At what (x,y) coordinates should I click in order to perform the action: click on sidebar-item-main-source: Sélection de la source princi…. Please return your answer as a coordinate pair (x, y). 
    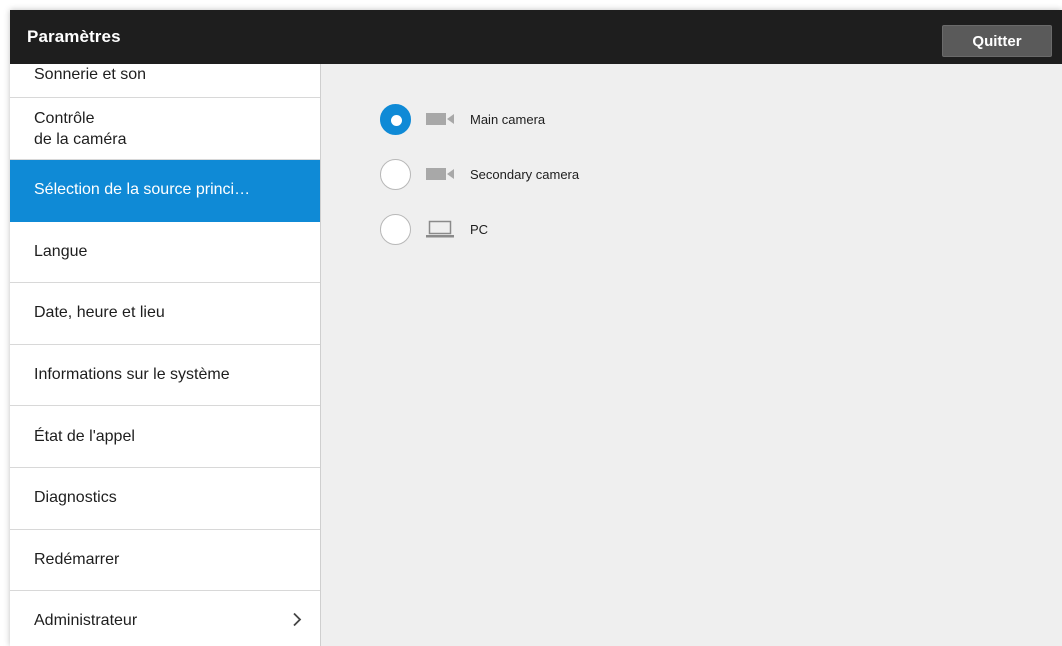
    Looking at the image, I should click on (165, 191).